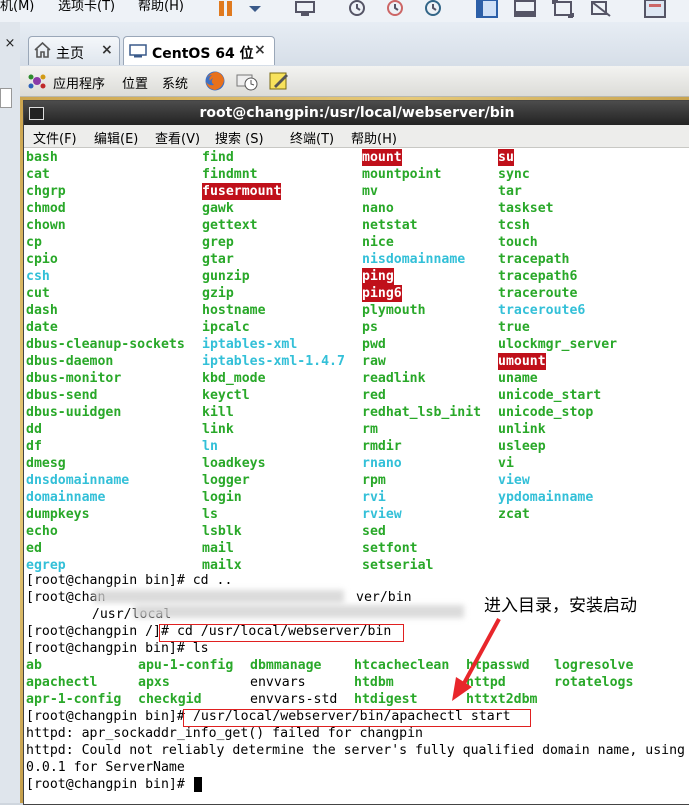  Describe the element at coordinates (42, 310) in the screenshot. I see `listing-entry: dash` at that location.